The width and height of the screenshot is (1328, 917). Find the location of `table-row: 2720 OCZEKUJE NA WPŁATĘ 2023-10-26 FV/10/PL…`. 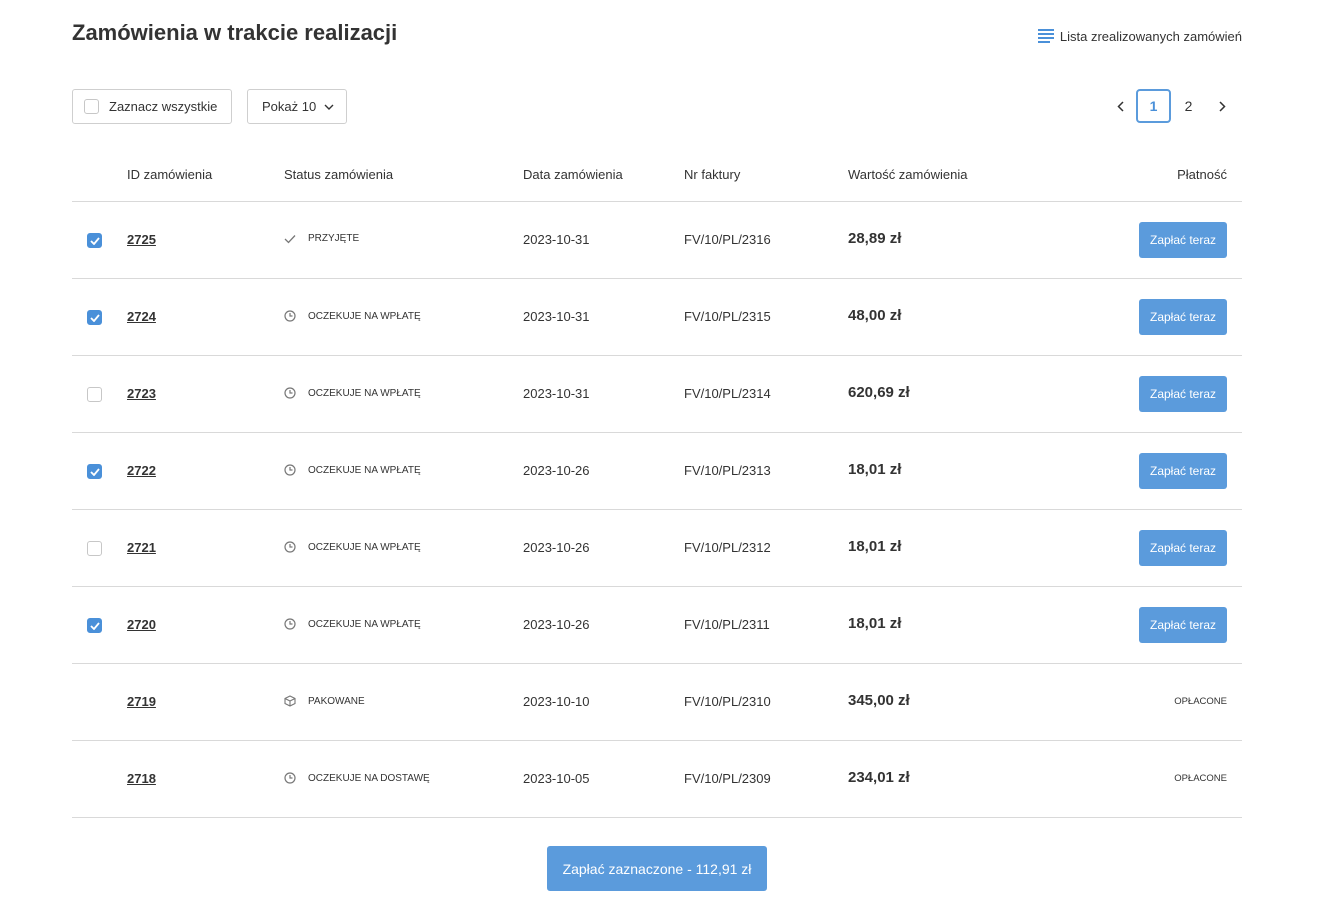

table-row: 2720 OCZEKUJE NA WPŁATĘ 2023-10-26 FV/10/PL… is located at coordinates (657, 625).